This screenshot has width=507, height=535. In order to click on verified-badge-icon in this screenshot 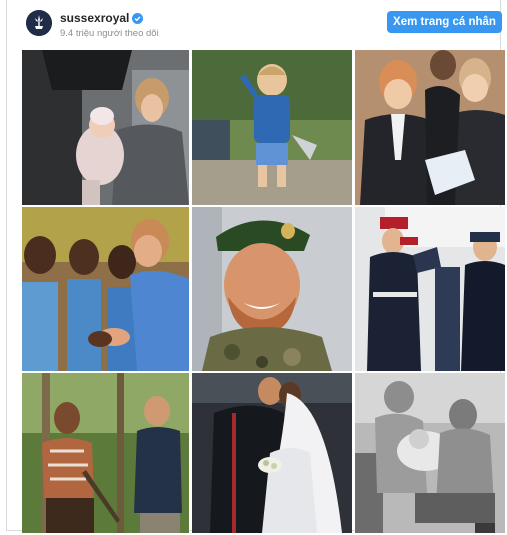, I will do `click(138, 18)`.